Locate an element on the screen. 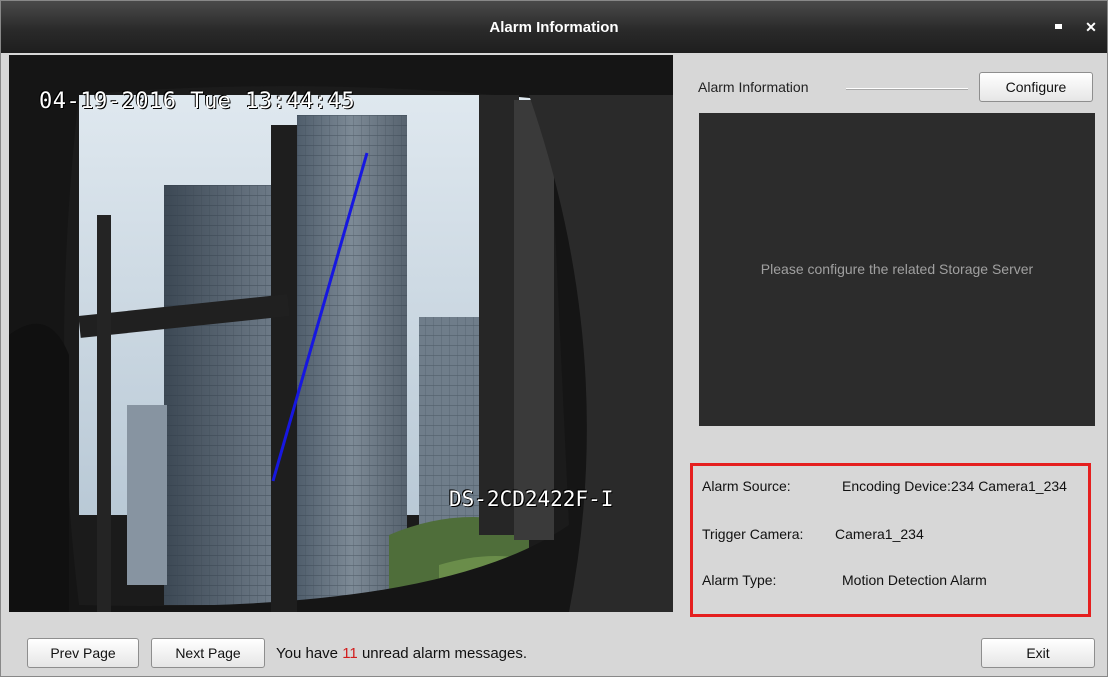 This screenshot has height=677, width=1108. video-timestamp: 04-19-2016 Tue 13:44:45 is located at coordinates (197, 101).